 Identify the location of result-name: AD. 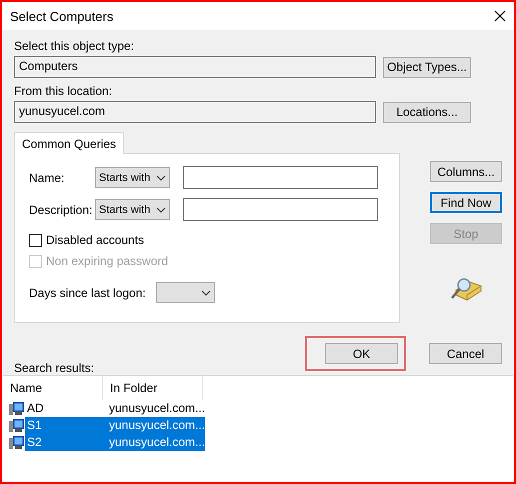
(66, 408).